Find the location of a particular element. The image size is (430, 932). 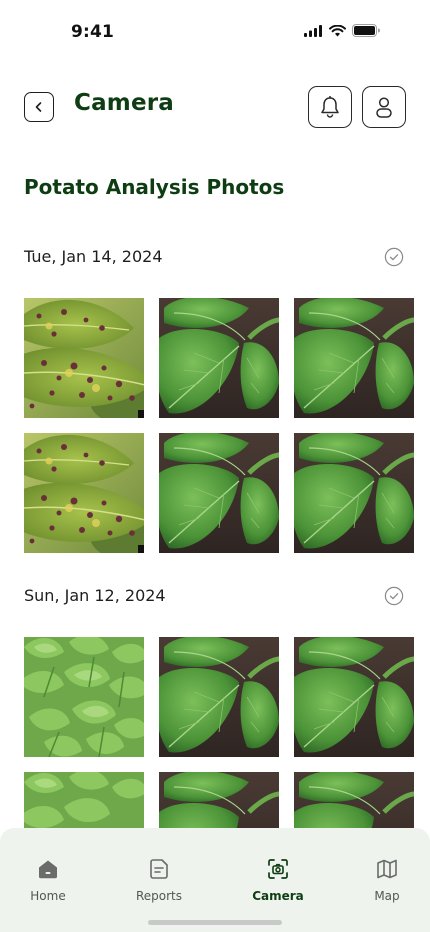

nav-label: Home is located at coordinates (48, 896).